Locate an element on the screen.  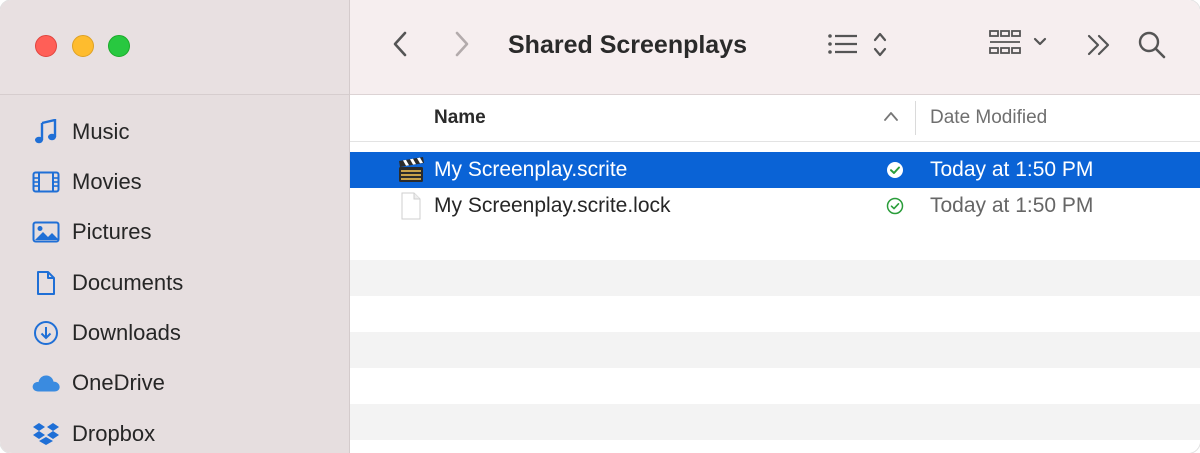
sidebar-item-label: Pictures is located at coordinates (112, 231).